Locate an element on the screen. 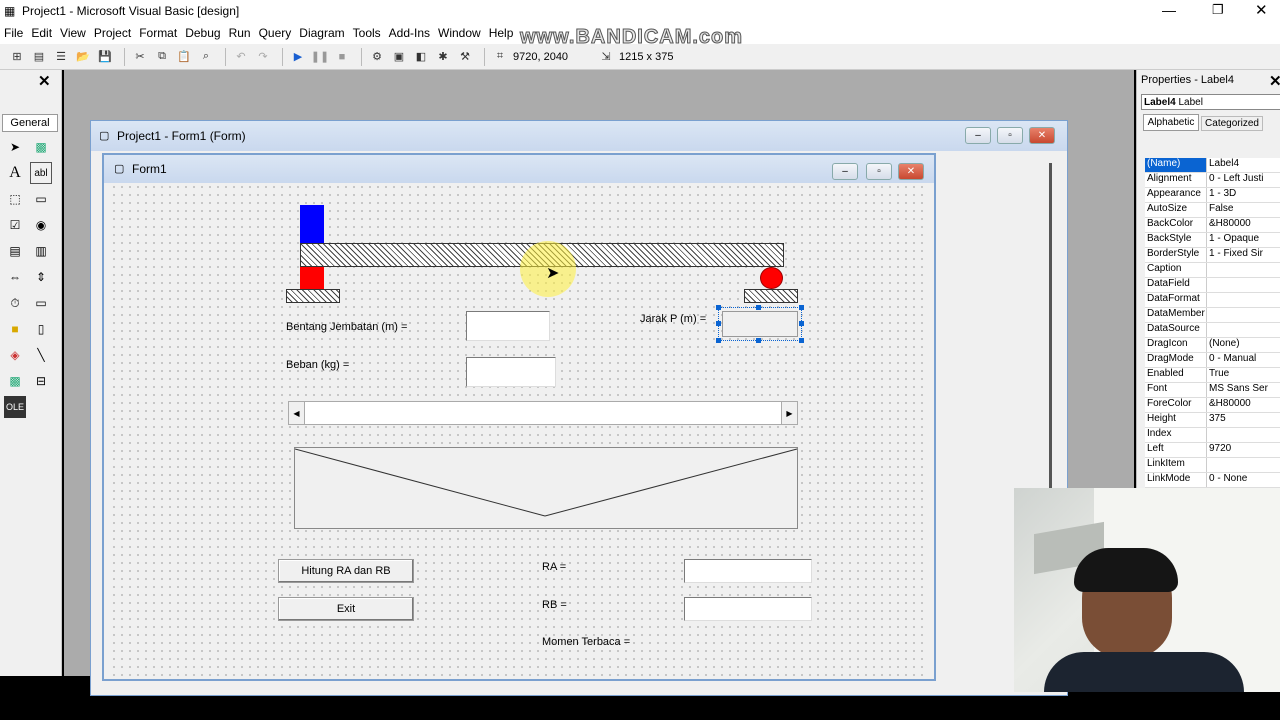 This screenshot has width=1280, height=720. property-row: DragMode 0 - Manual is located at coordinates (1212, 360).